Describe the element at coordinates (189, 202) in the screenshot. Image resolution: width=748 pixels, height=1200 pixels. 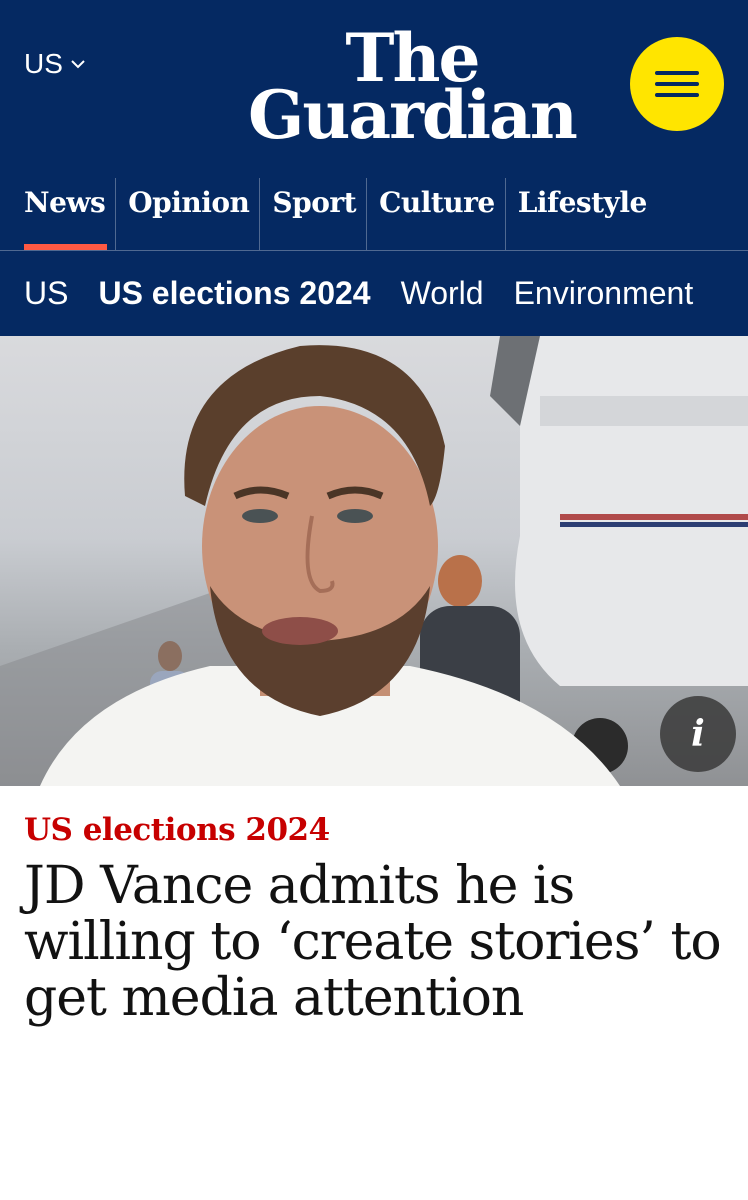
I see `pillar-label: Opinion` at that location.